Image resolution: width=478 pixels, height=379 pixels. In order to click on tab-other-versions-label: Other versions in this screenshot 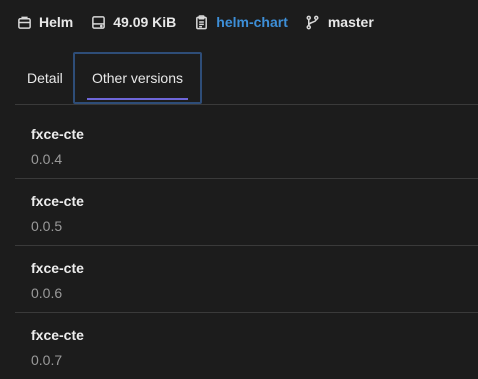, I will do `click(137, 78)`.